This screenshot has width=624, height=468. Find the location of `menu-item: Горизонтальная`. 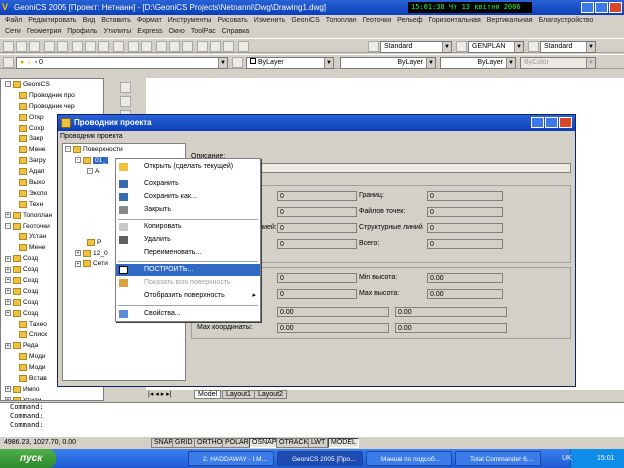

menu-item: Горизонтальная is located at coordinates (455, 20).